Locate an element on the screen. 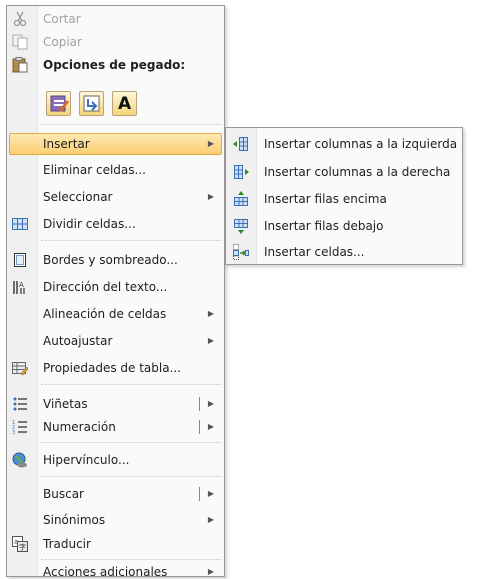 This screenshot has width=488, height=579. menu-item-numbering: 123 Numeración ▶ is located at coordinates (115, 427).